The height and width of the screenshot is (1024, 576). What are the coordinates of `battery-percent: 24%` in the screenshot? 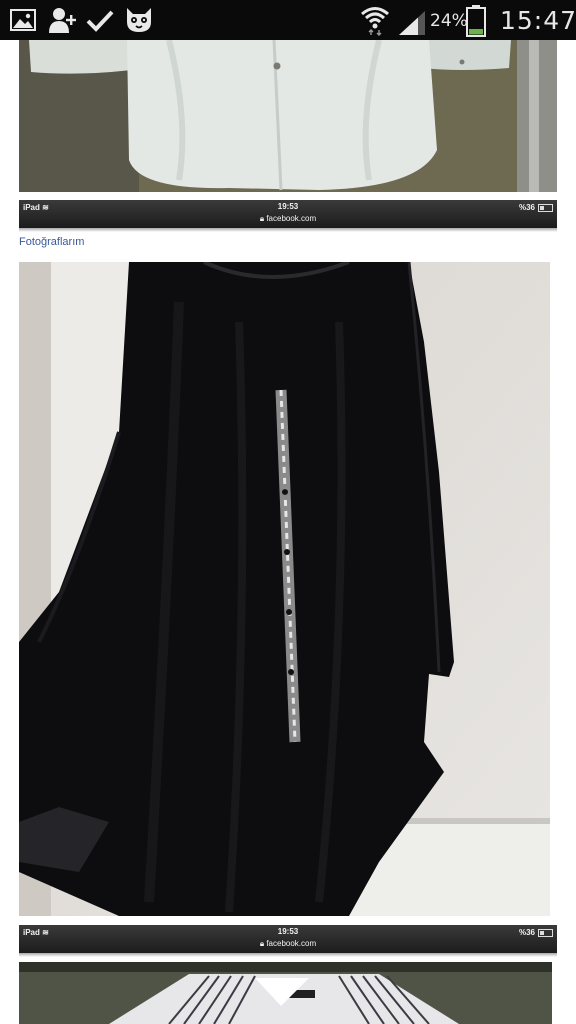 It's located at (449, 21).